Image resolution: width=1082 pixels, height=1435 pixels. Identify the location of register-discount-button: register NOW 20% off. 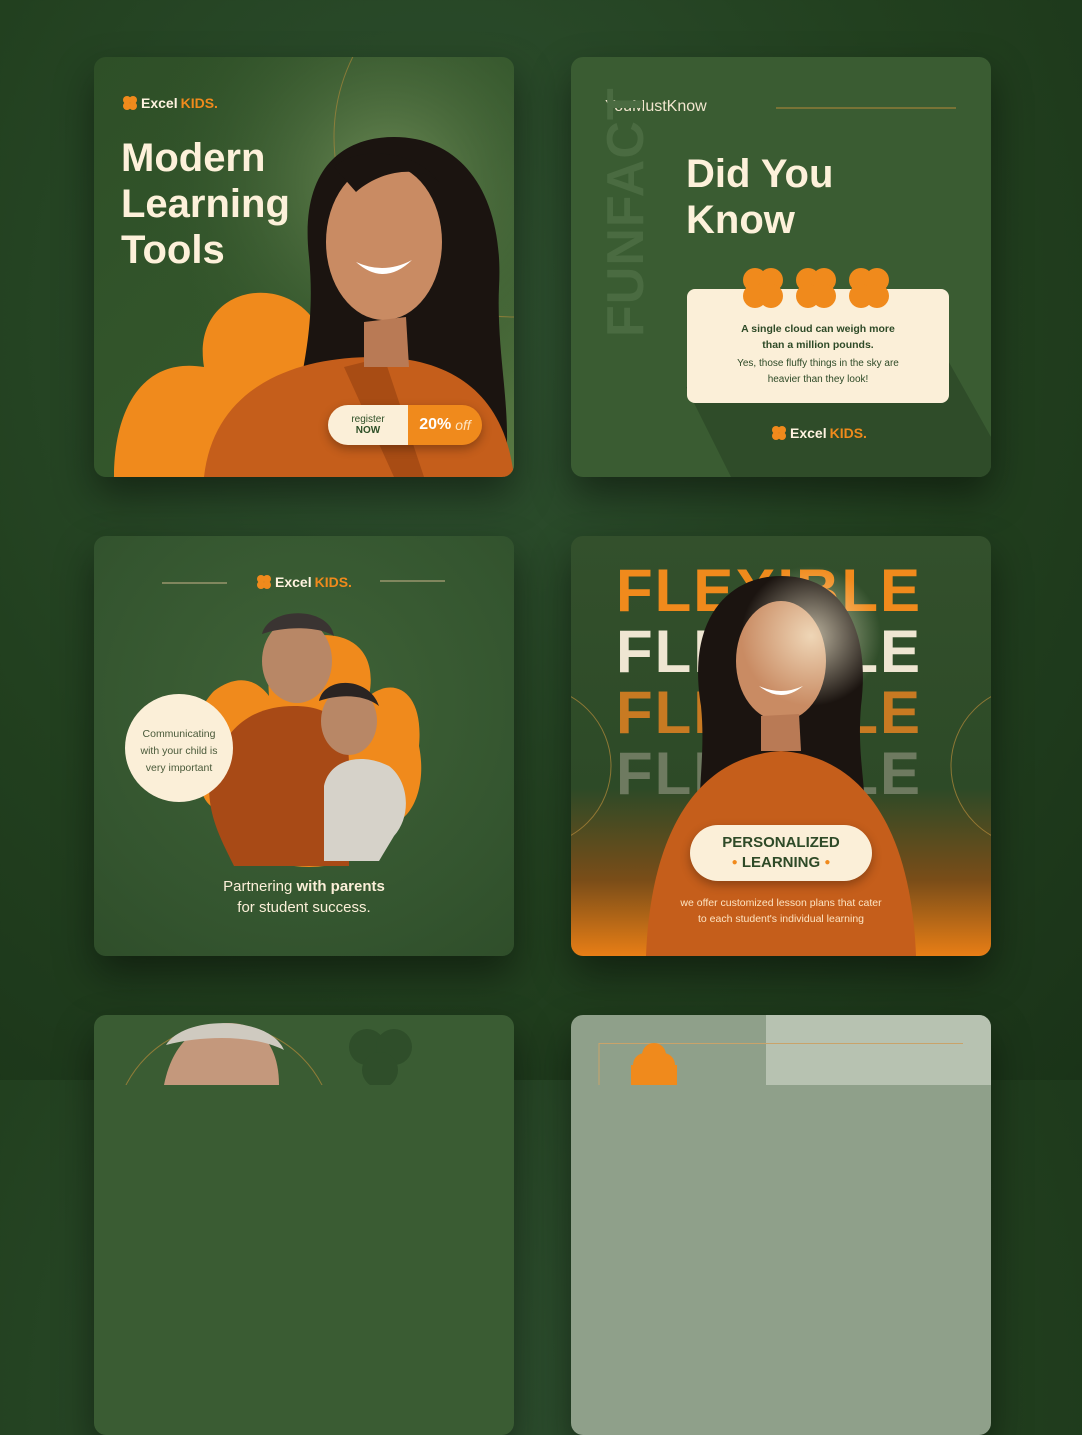
(405, 425).